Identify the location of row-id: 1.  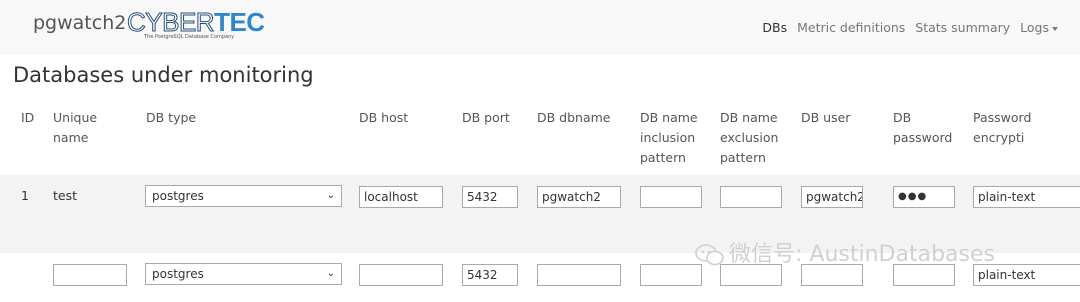
(25, 195).